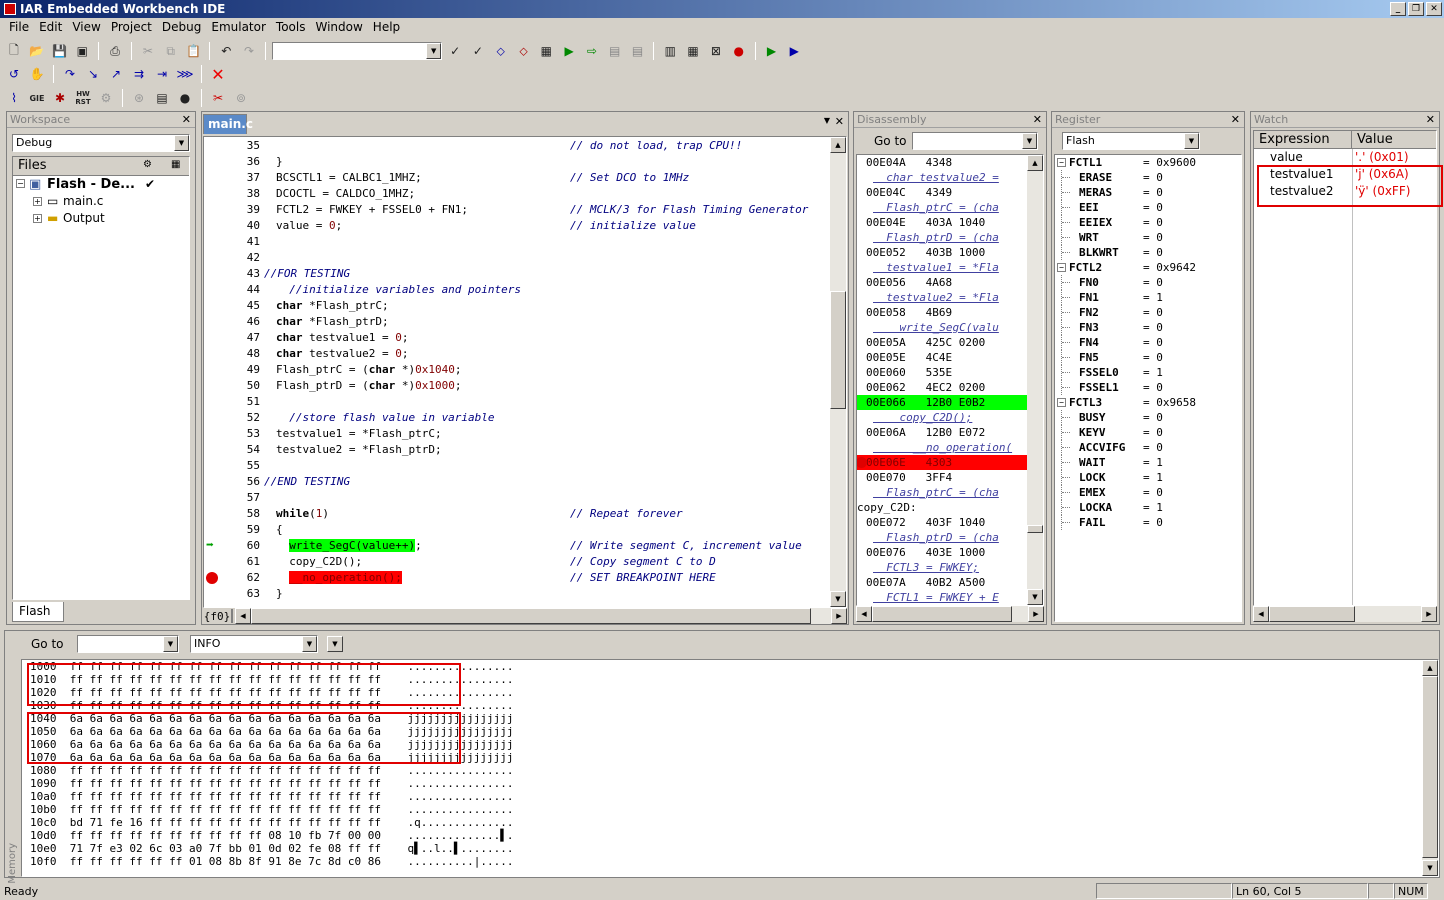  I want to click on clear-breakpoints-icon: ✂, so click(218, 98).